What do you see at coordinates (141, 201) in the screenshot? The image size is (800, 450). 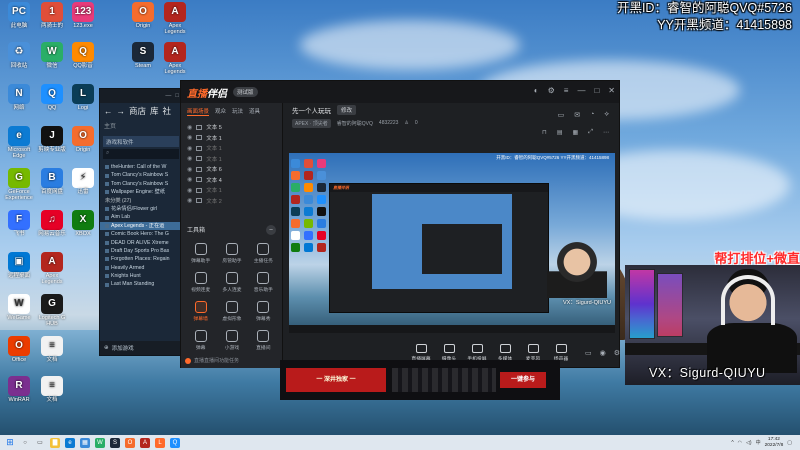 I see `library-category: 未分类 (27)` at bounding box center [141, 201].